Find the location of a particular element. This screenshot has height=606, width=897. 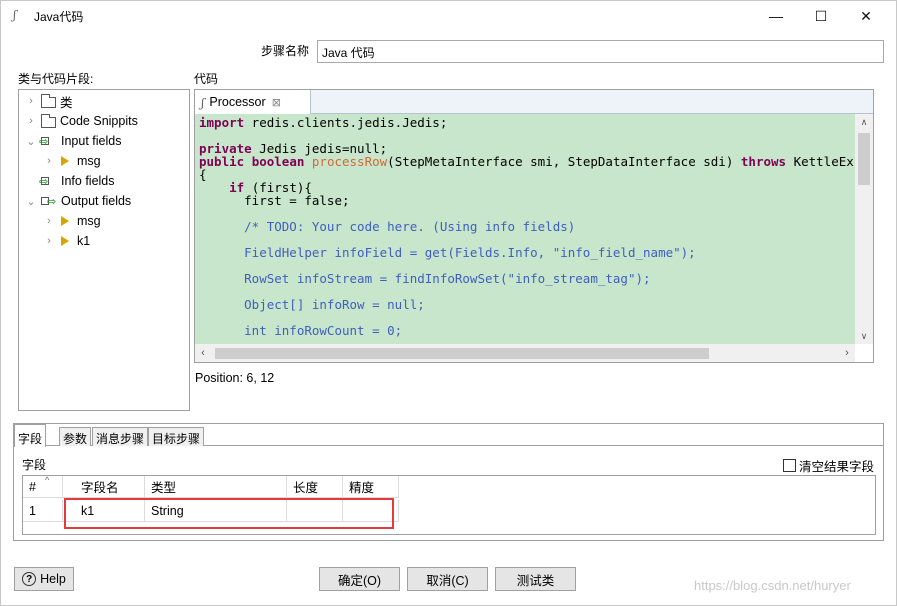

tree-item-label: k1 is located at coordinates (84, 241).